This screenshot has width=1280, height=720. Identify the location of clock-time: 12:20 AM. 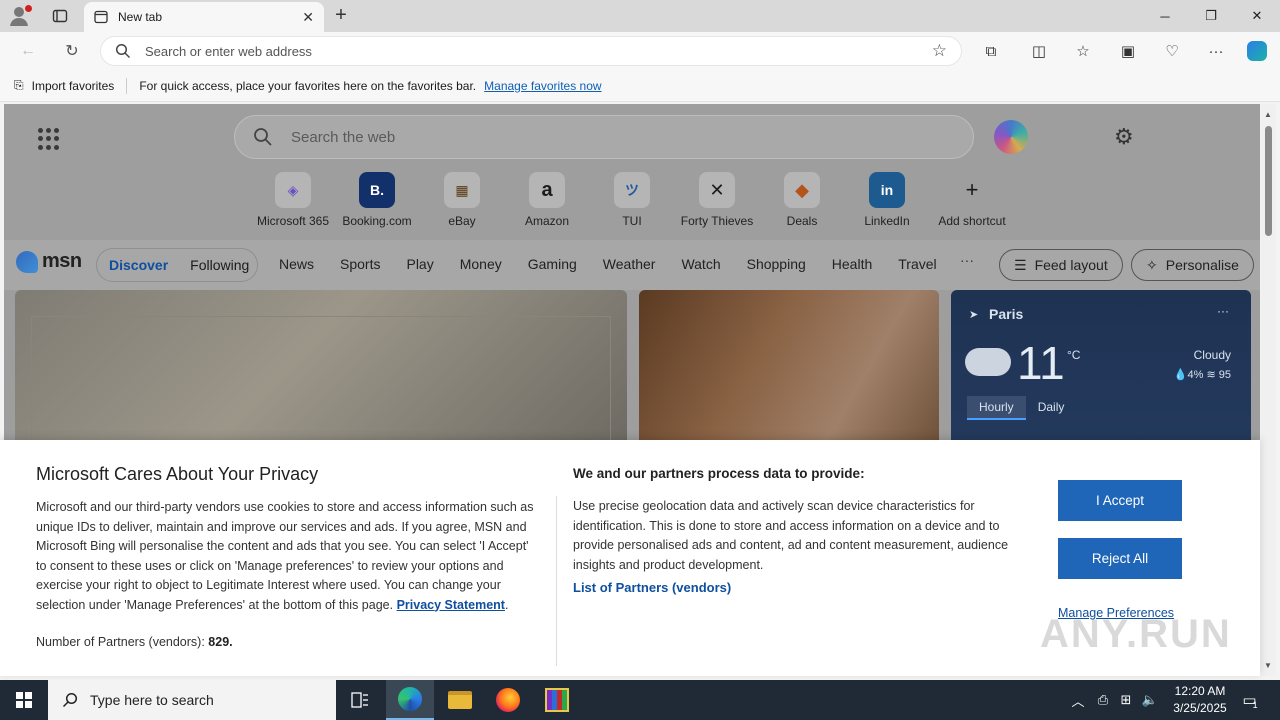
(1200, 691).